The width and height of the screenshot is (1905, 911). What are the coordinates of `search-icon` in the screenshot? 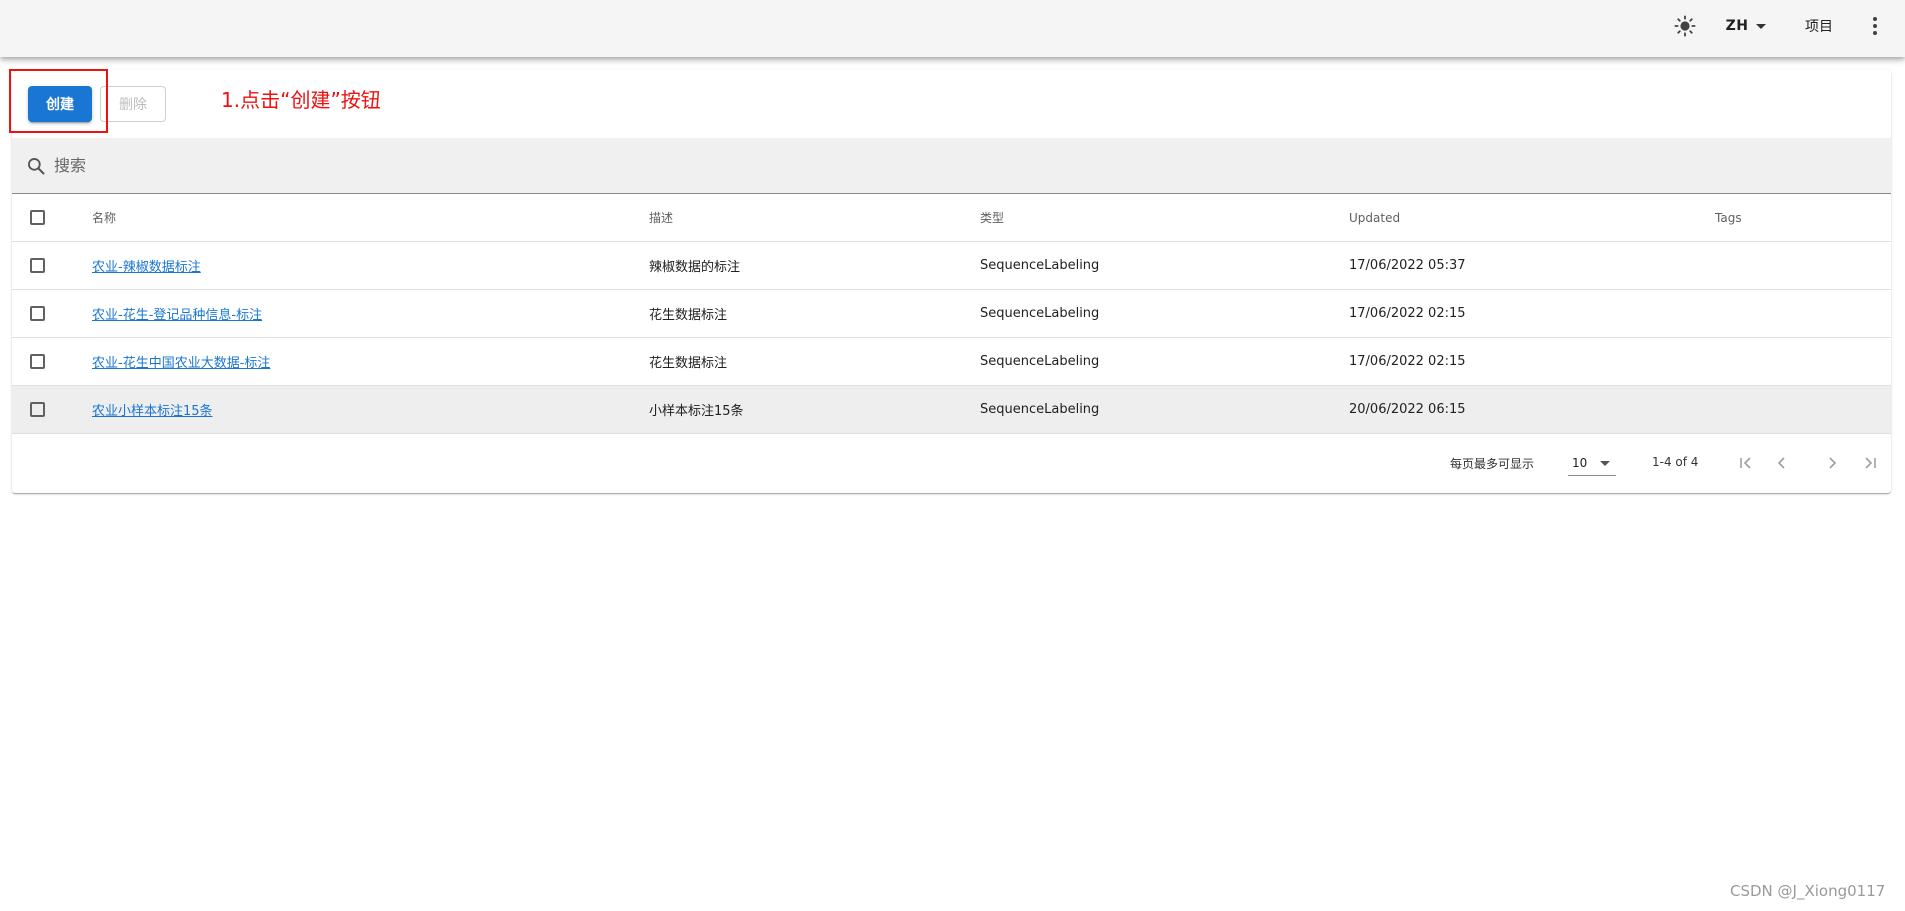 It's located at (37, 166).